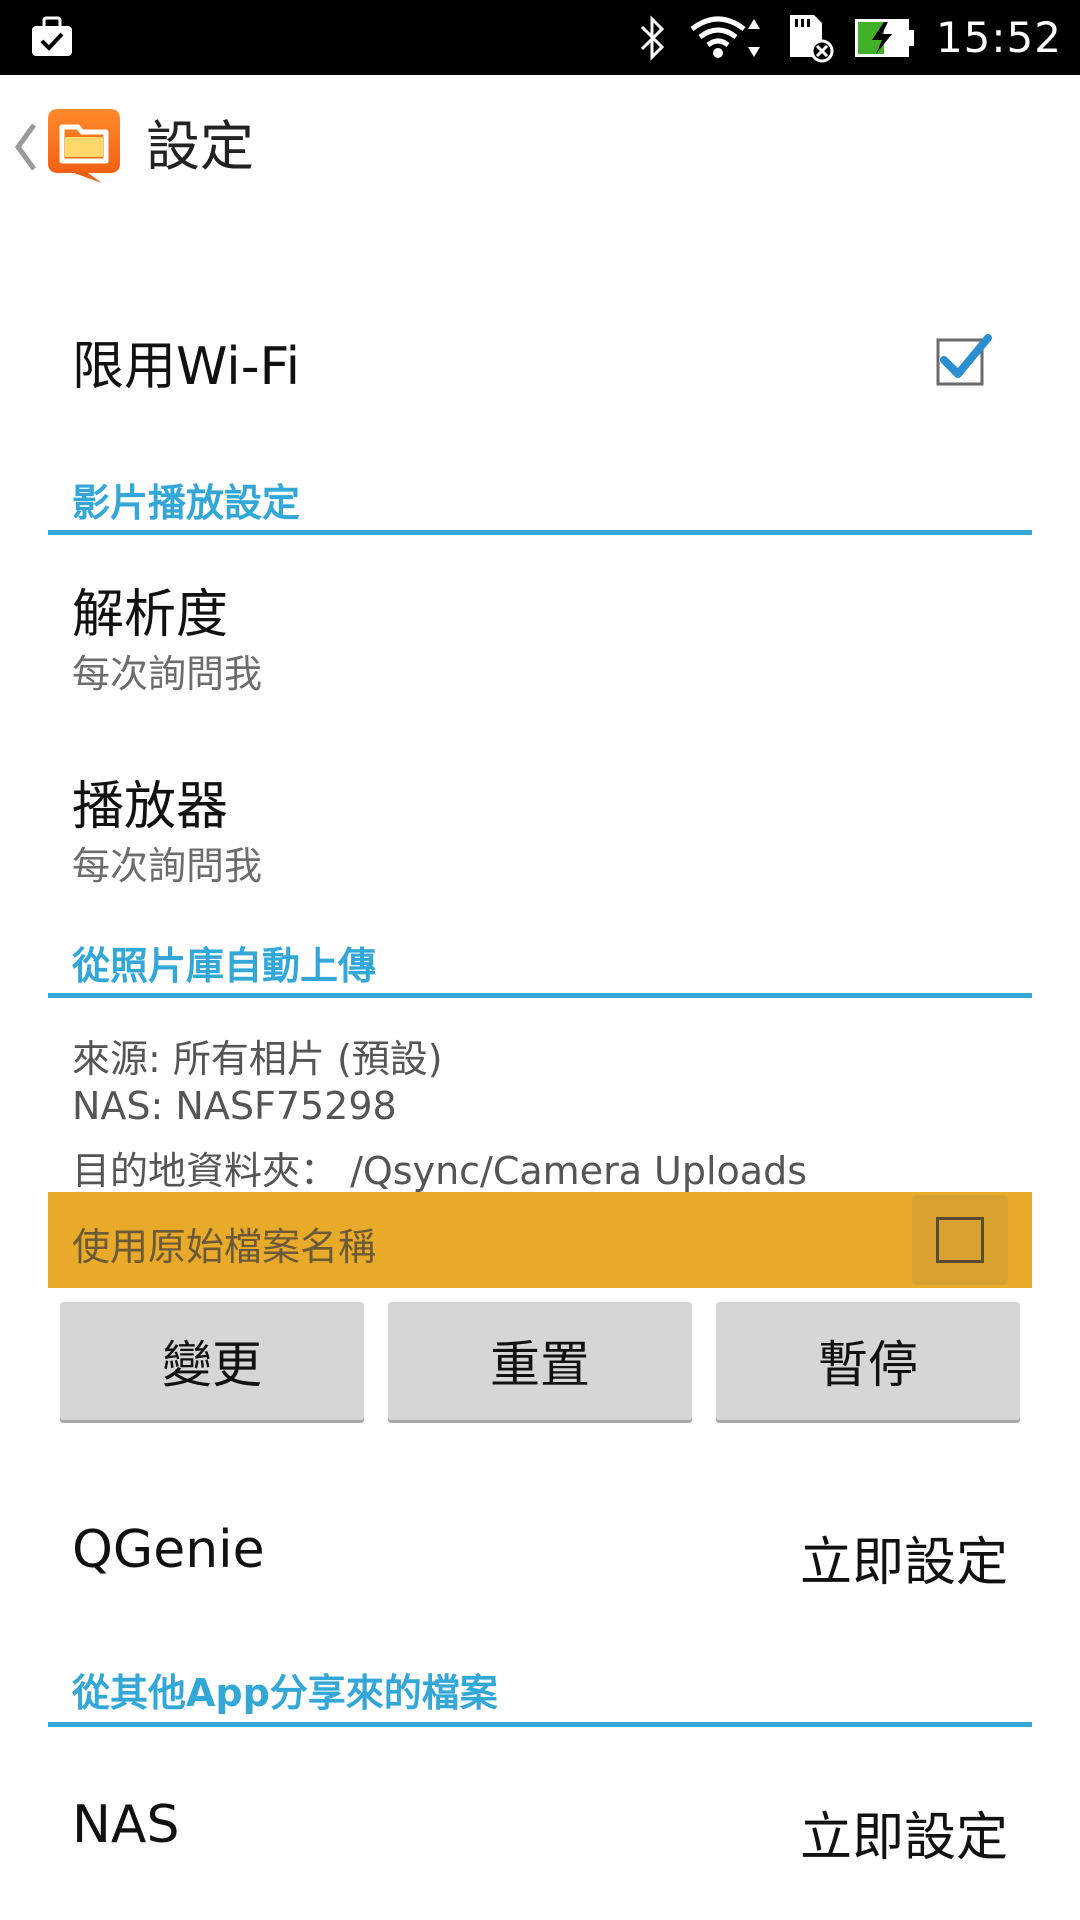 This screenshot has width=1080, height=1920. I want to click on original-filename-label: 使用原始檔案名稱, so click(224, 1247).